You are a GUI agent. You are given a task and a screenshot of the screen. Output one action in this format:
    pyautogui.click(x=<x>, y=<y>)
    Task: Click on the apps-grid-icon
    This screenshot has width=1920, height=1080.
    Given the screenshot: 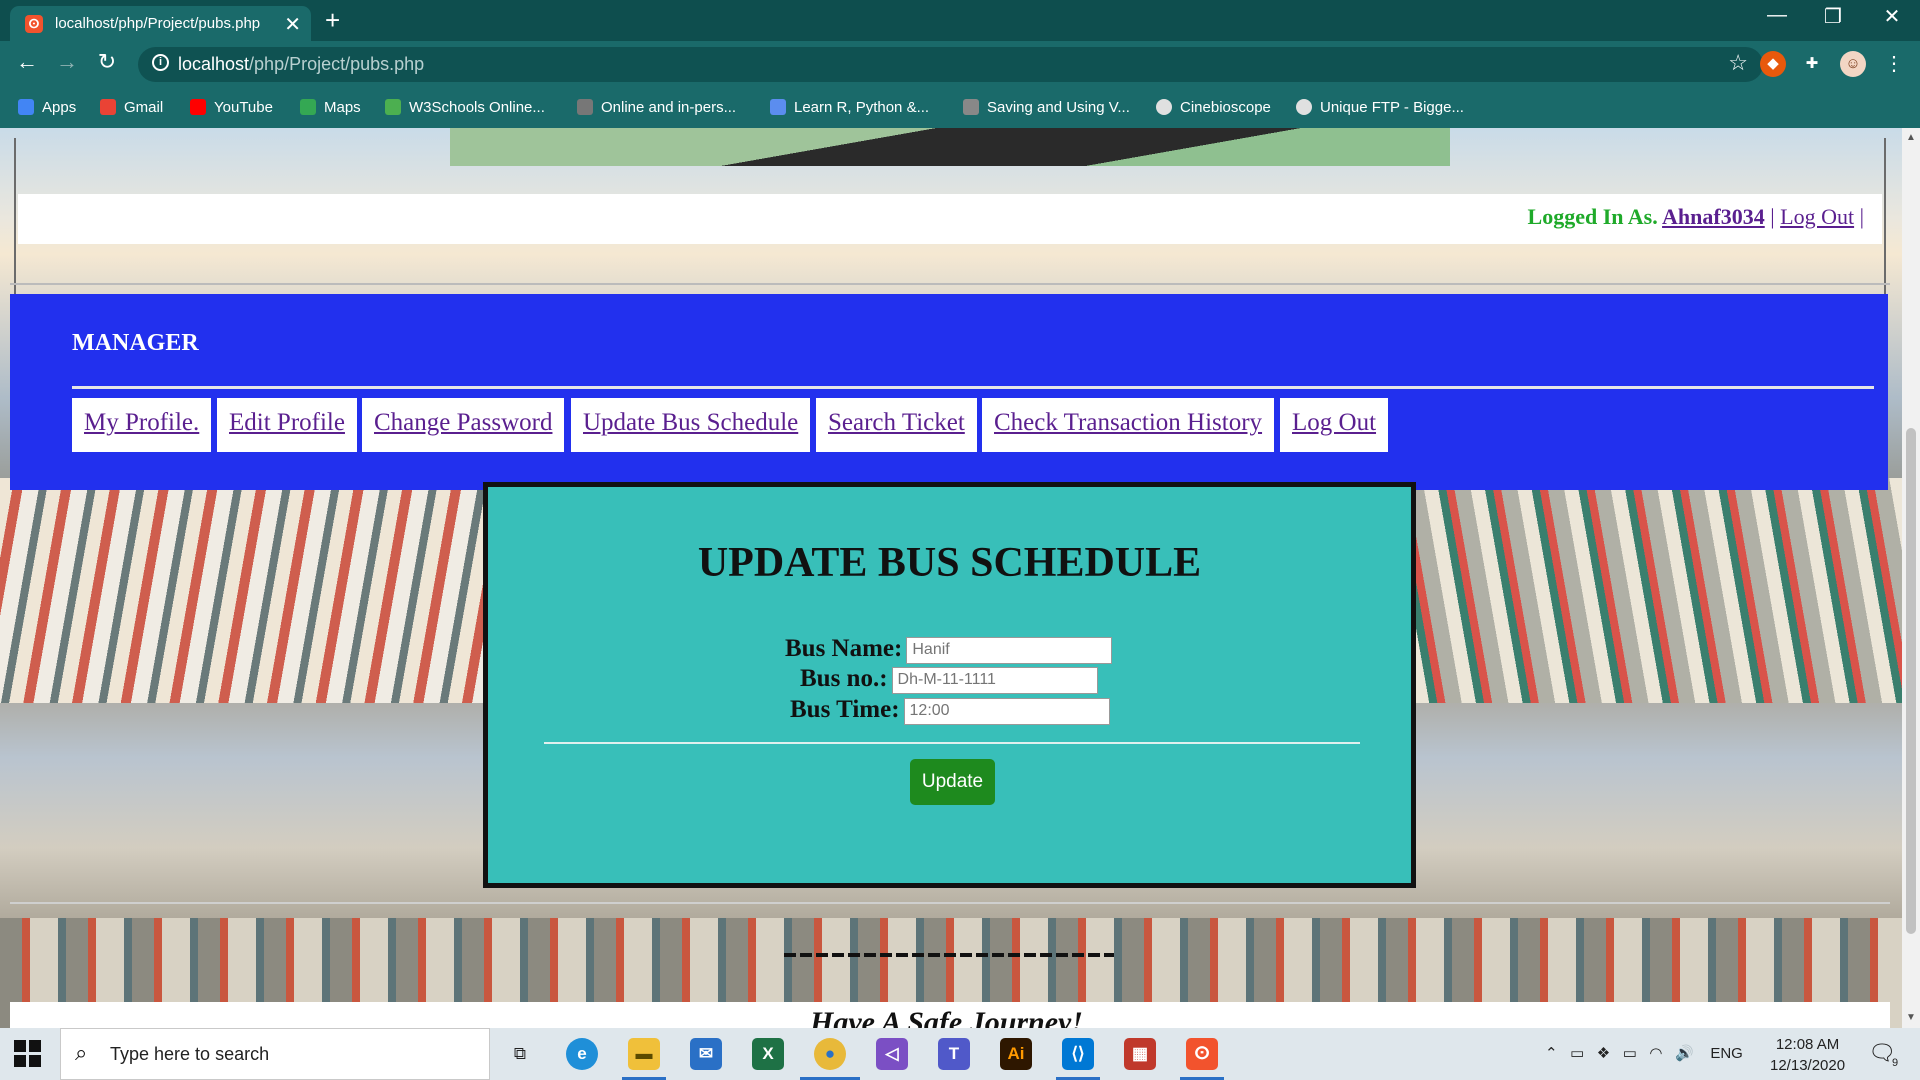 What is the action you would take?
    pyautogui.click(x=26, y=107)
    